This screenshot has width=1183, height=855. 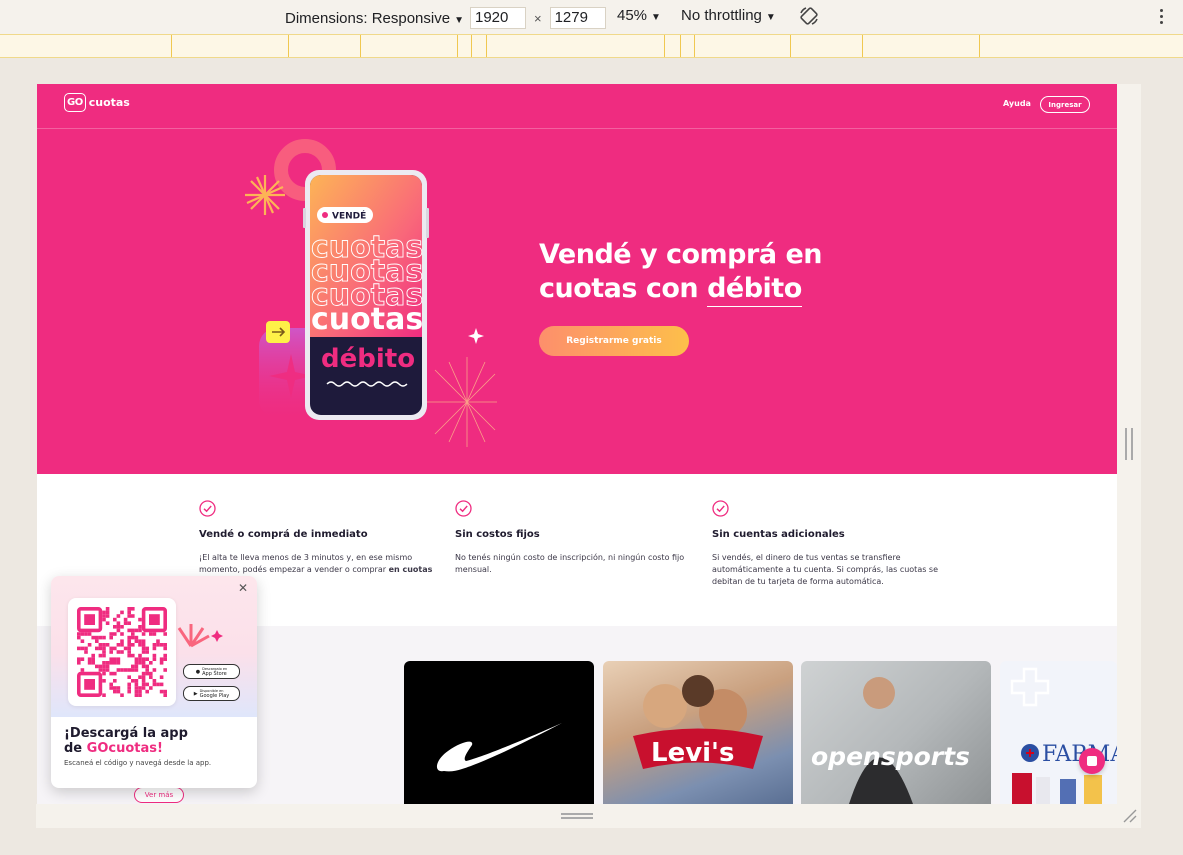 I want to click on nav-help-link: Ayuda, so click(x=1017, y=103).